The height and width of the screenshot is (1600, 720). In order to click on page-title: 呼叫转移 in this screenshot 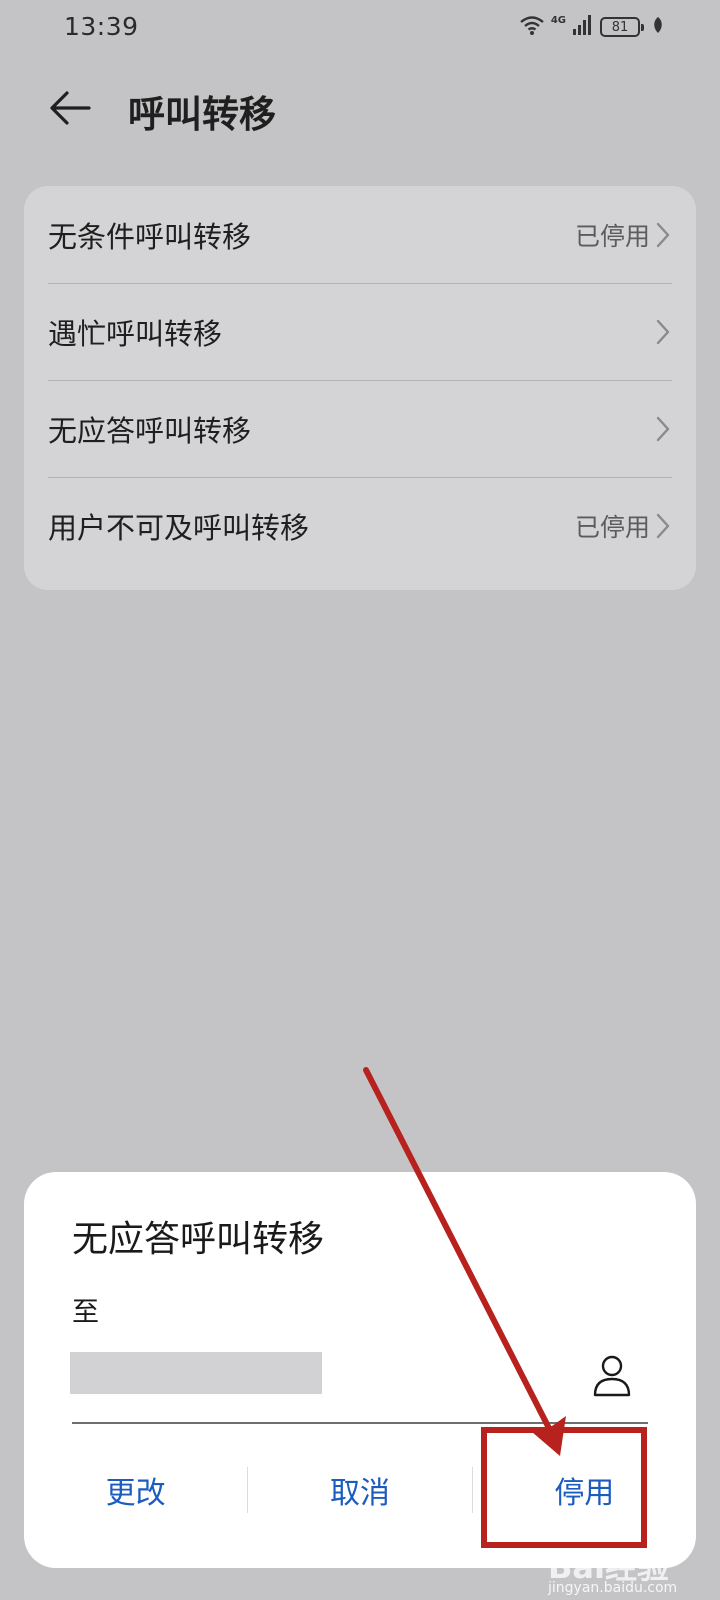, I will do `click(202, 114)`.